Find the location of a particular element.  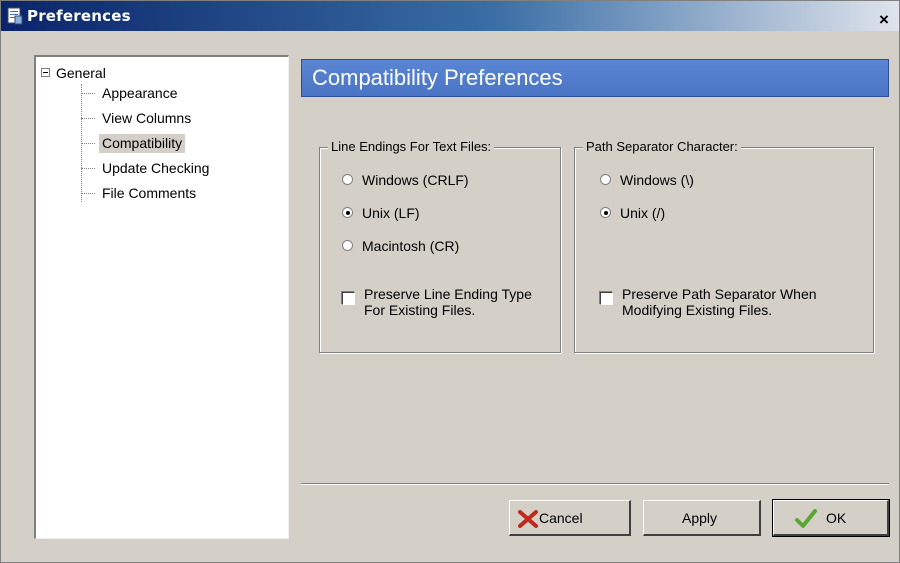

cancel-label: Cancel is located at coordinates (561, 518).